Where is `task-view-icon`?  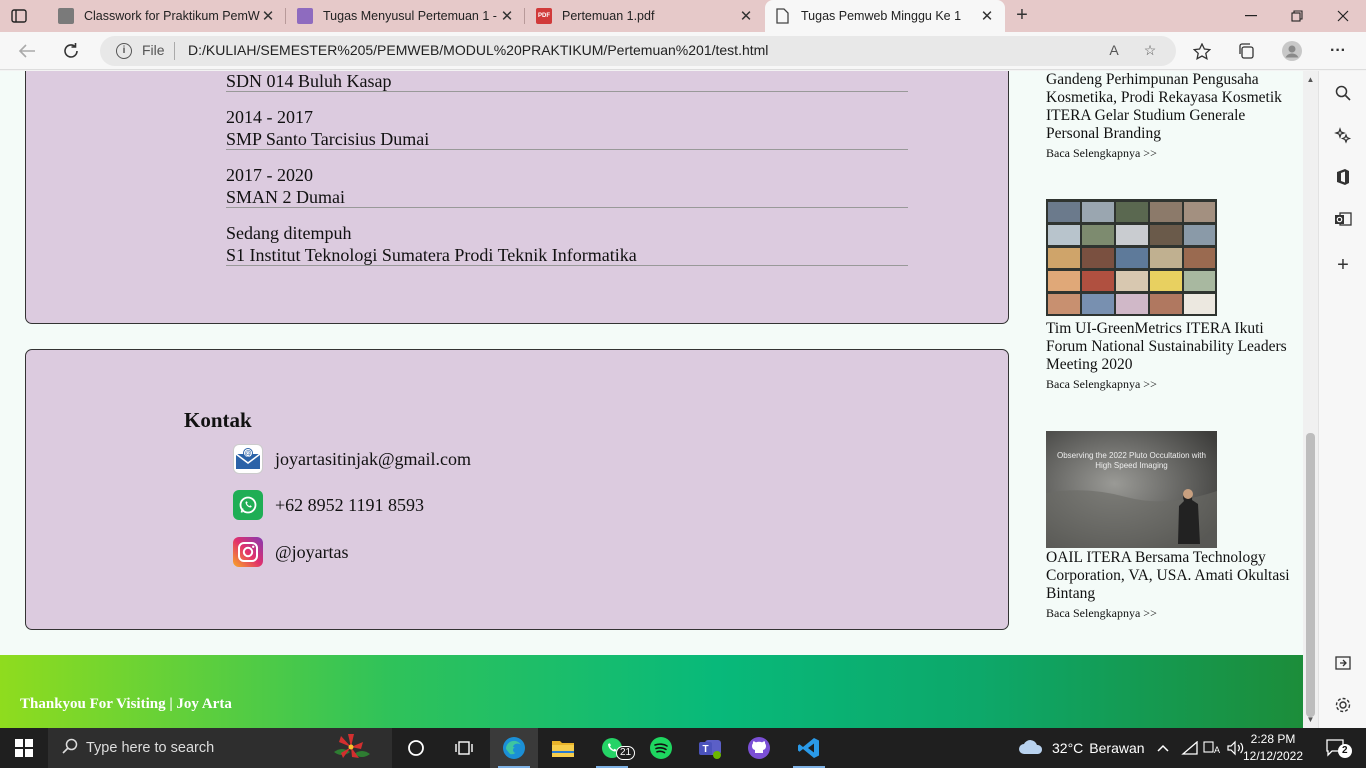 task-view-icon is located at coordinates (464, 748).